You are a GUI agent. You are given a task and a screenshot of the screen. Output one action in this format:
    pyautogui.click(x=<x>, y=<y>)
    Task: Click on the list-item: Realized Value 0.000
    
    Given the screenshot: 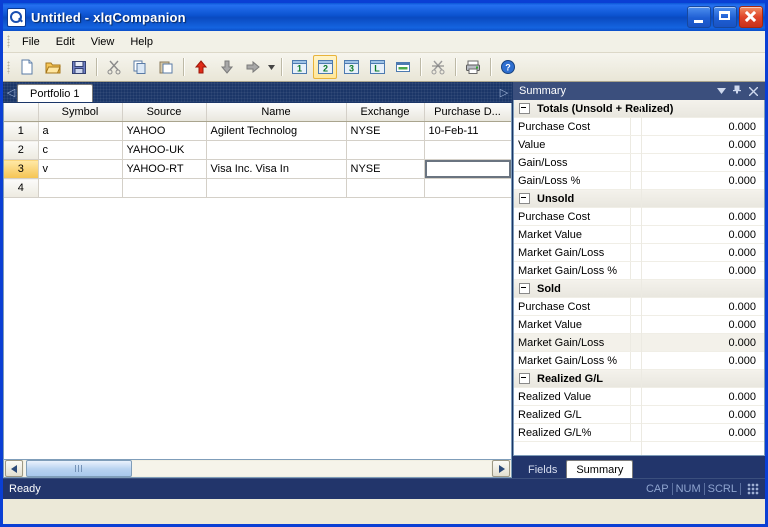 What is the action you would take?
    pyautogui.click(x=639, y=397)
    